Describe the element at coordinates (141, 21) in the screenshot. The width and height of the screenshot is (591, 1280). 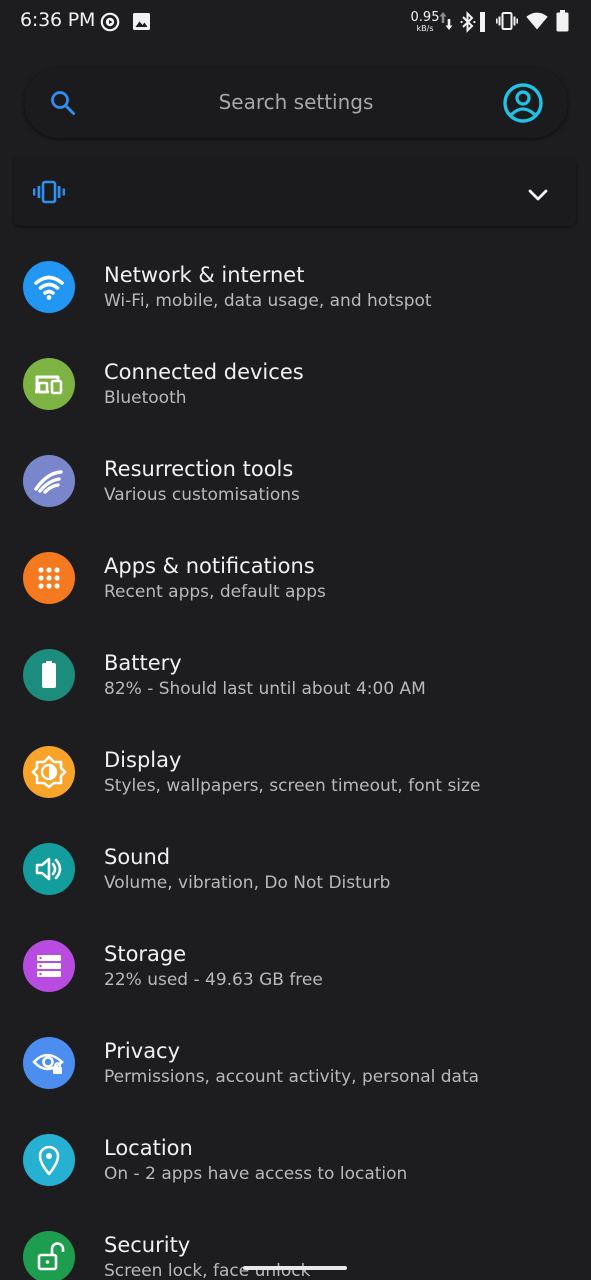
I see `image-icon` at that location.